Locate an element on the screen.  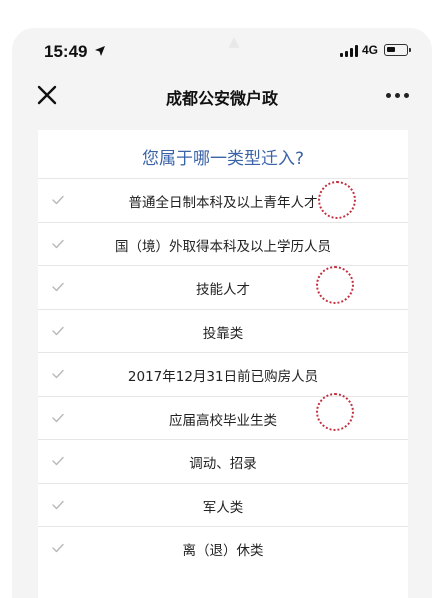
option-label: 调动、招录 is located at coordinates (223, 464).